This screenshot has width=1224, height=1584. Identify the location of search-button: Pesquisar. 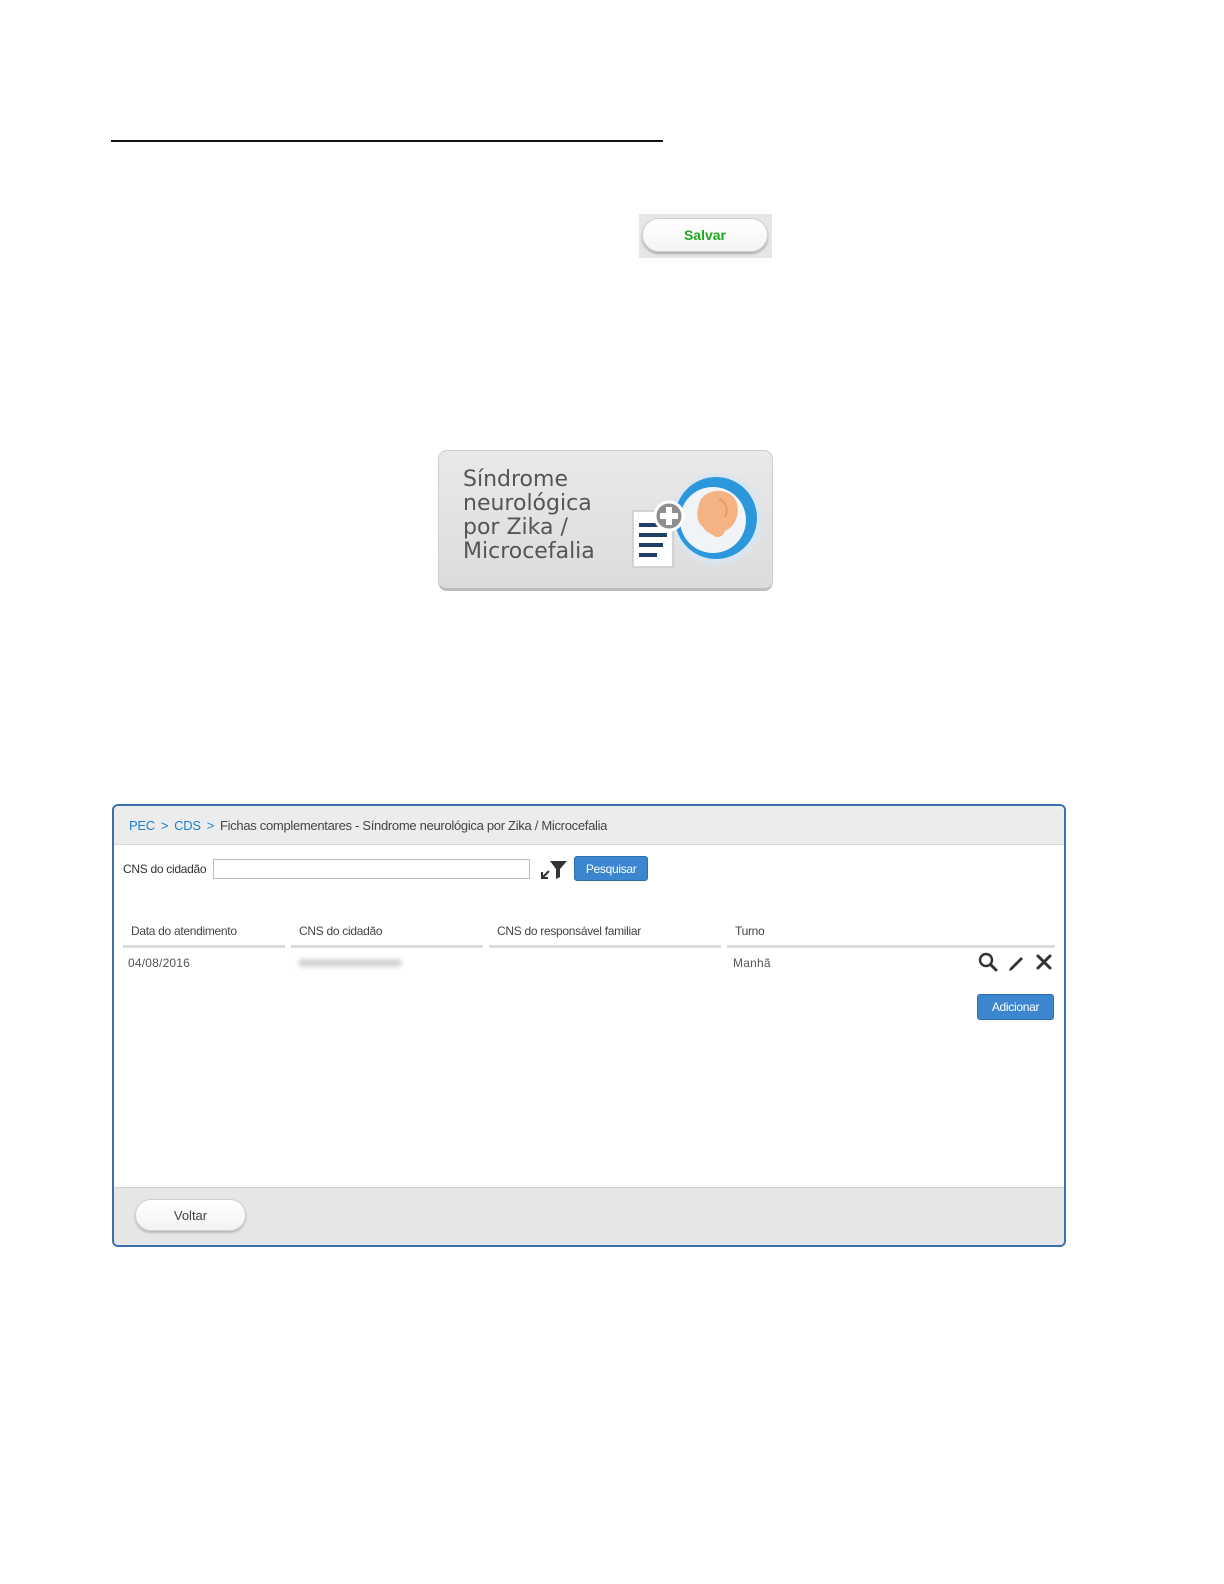
(611, 868).